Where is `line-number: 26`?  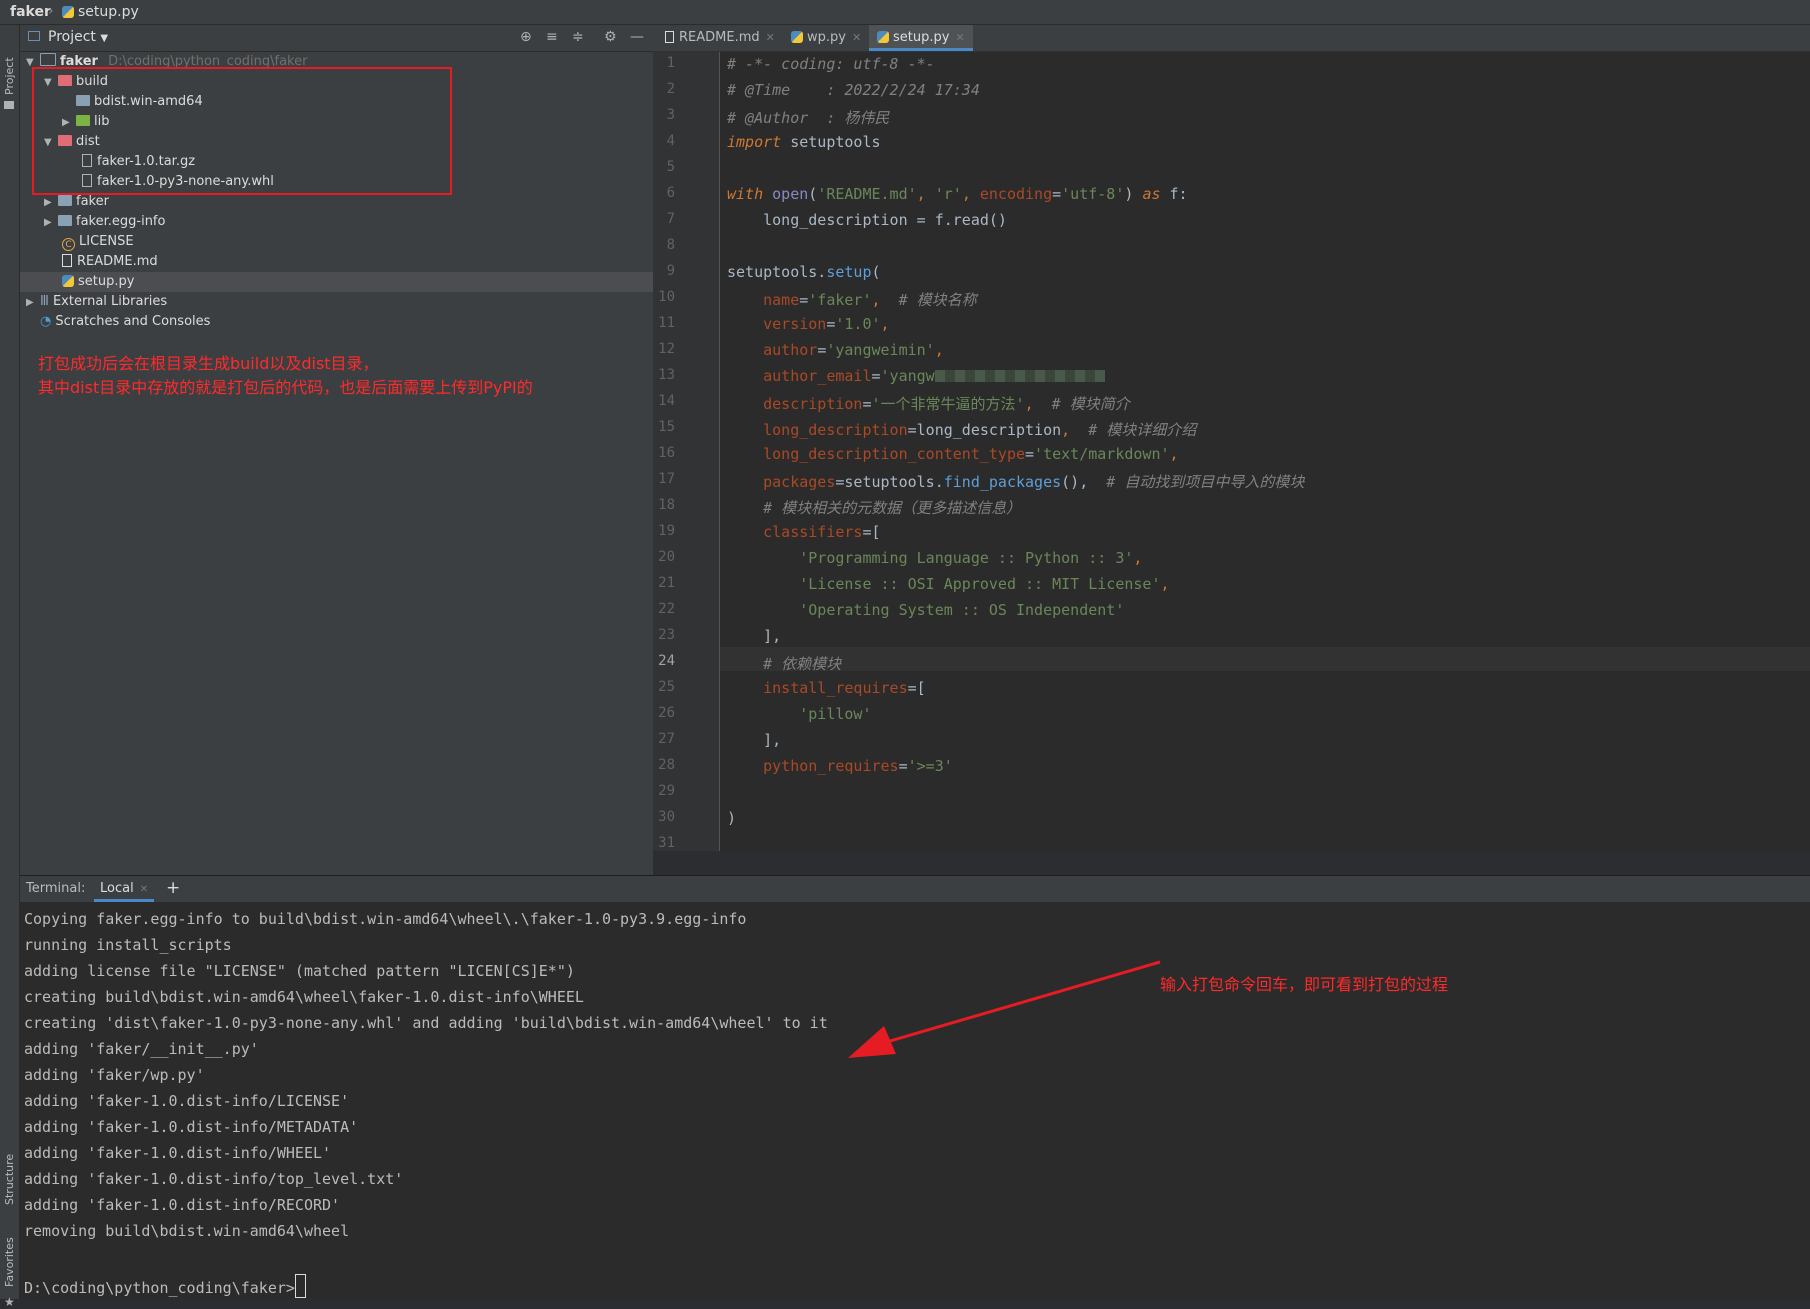 line-number: 26 is located at coordinates (666, 713).